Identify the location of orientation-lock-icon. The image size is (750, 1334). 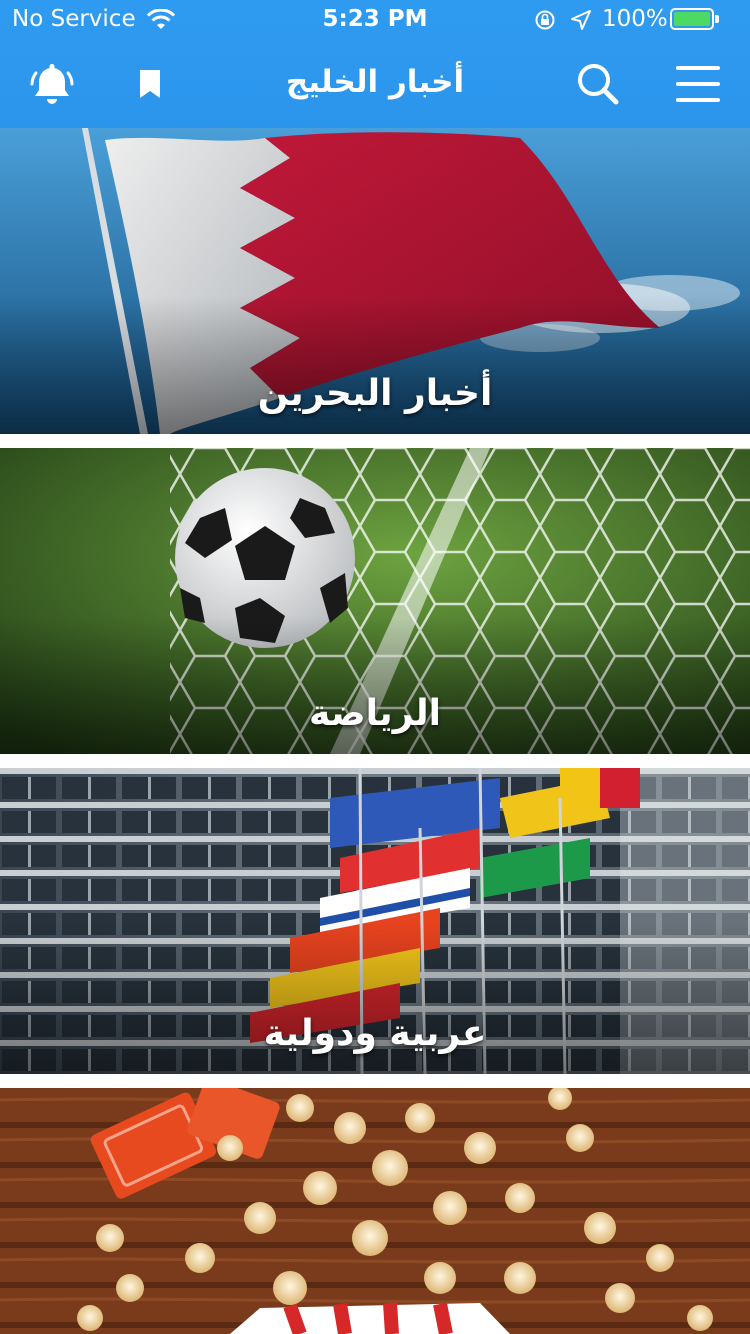
(545, 22).